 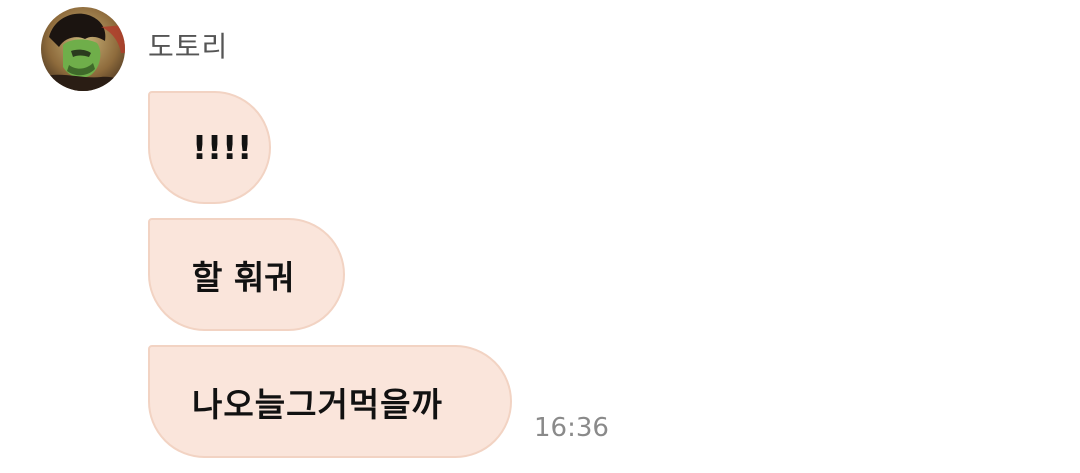 What do you see at coordinates (243, 277) in the screenshot?
I see `message-text: 할 훠궈` at bounding box center [243, 277].